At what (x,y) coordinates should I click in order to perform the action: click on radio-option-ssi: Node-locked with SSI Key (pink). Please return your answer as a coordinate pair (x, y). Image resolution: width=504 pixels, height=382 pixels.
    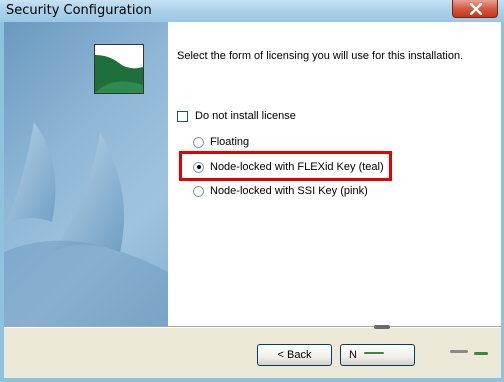
    Looking at the image, I should click on (280, 191).